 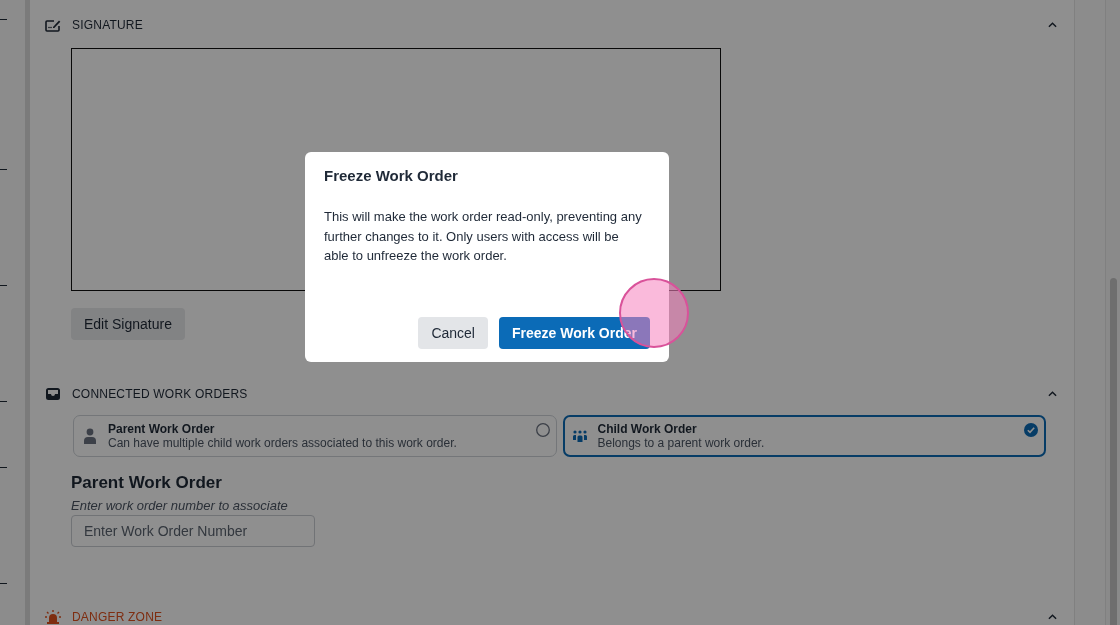 What do you see at coordinates (146, 483) in the screenshot?
I see `field-heading: Parent Work Order` at bounding box center [146, 483].